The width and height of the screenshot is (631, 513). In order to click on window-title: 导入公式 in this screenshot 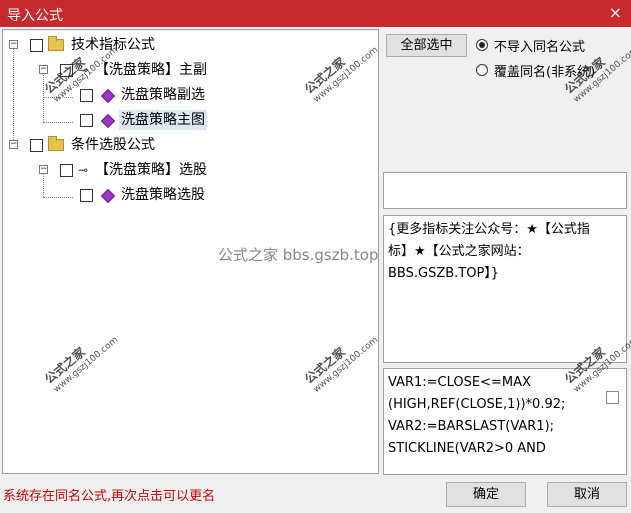, I will do `click(35, 16)`.